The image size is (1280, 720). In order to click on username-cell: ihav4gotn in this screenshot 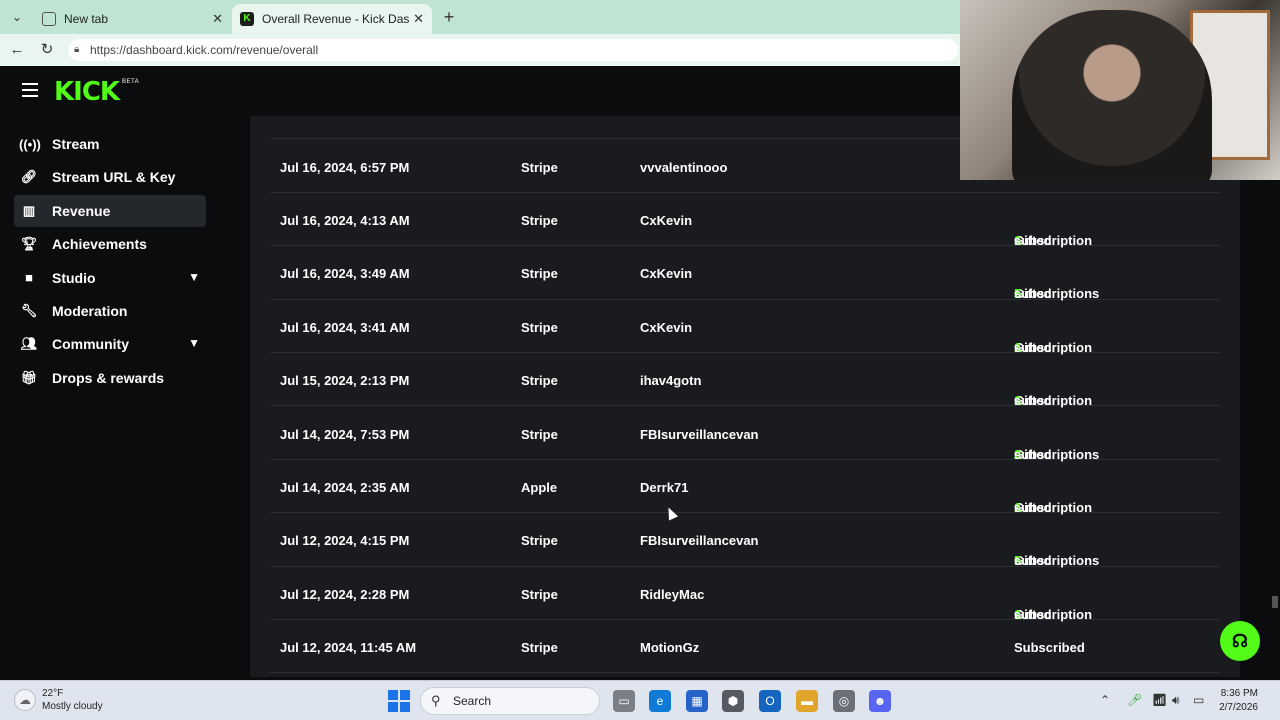, I will do `click(670, 380)`.